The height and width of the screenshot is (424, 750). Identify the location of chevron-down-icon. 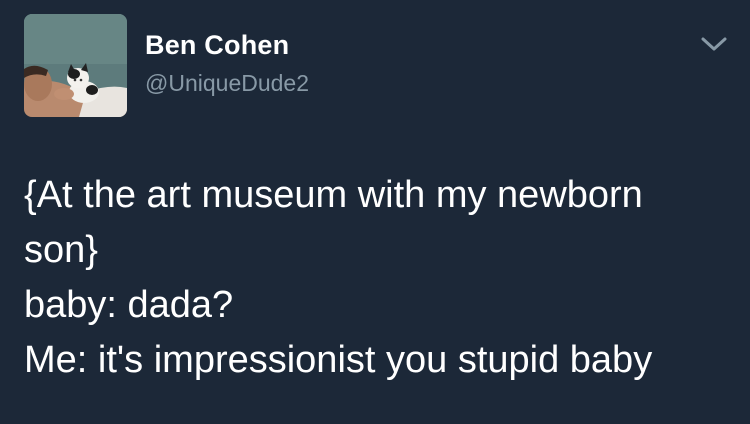
(714, 44).